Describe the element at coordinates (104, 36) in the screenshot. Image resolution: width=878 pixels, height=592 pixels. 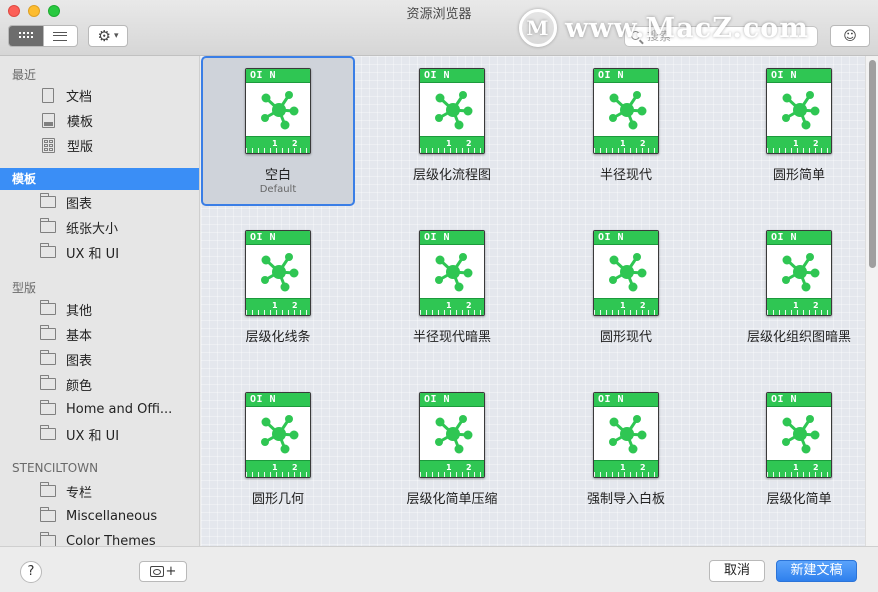
I see `gear-icon: ⚙` at that location.